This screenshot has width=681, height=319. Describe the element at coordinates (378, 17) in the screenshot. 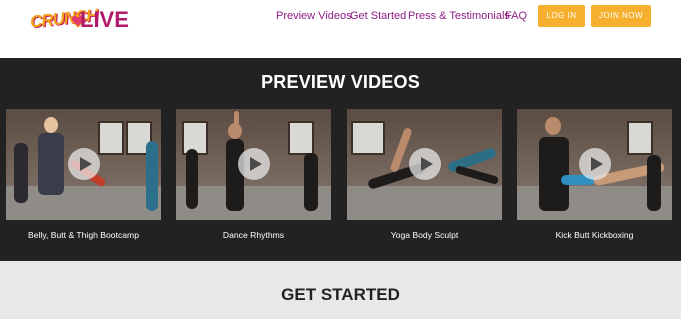

I see `nav-link-get-started: Get Started` at that location.